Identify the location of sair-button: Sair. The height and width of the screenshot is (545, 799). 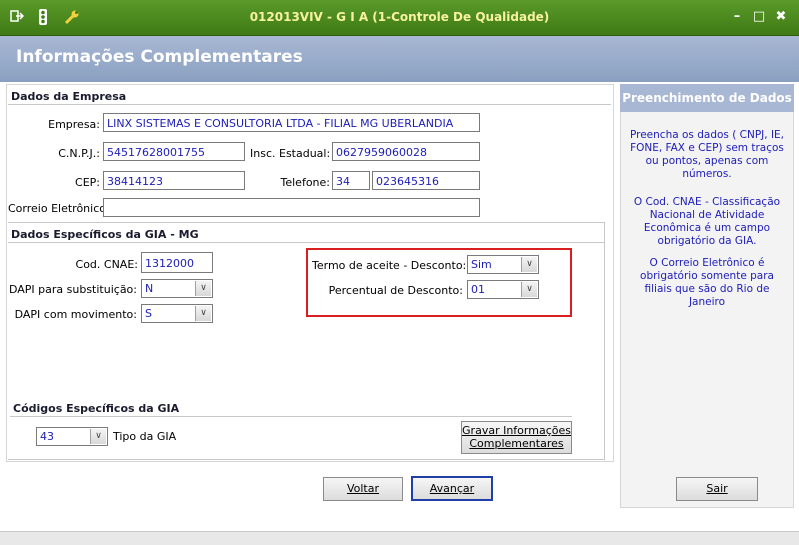
(717, 489).